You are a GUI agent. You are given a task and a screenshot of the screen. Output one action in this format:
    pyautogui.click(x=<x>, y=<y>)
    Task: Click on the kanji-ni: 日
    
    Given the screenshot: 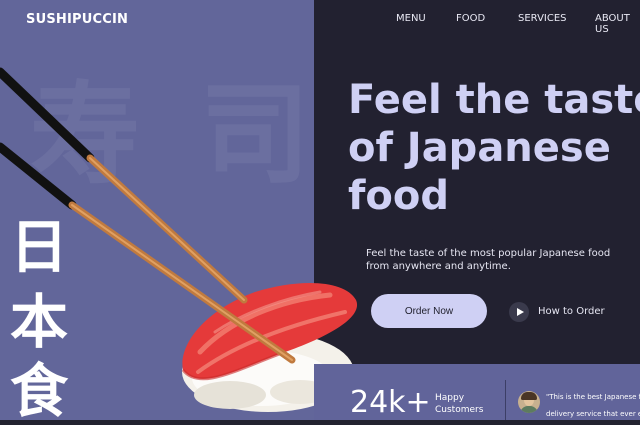 What is the action you would take?
    pyautogui.click(x=39, y=247)
    